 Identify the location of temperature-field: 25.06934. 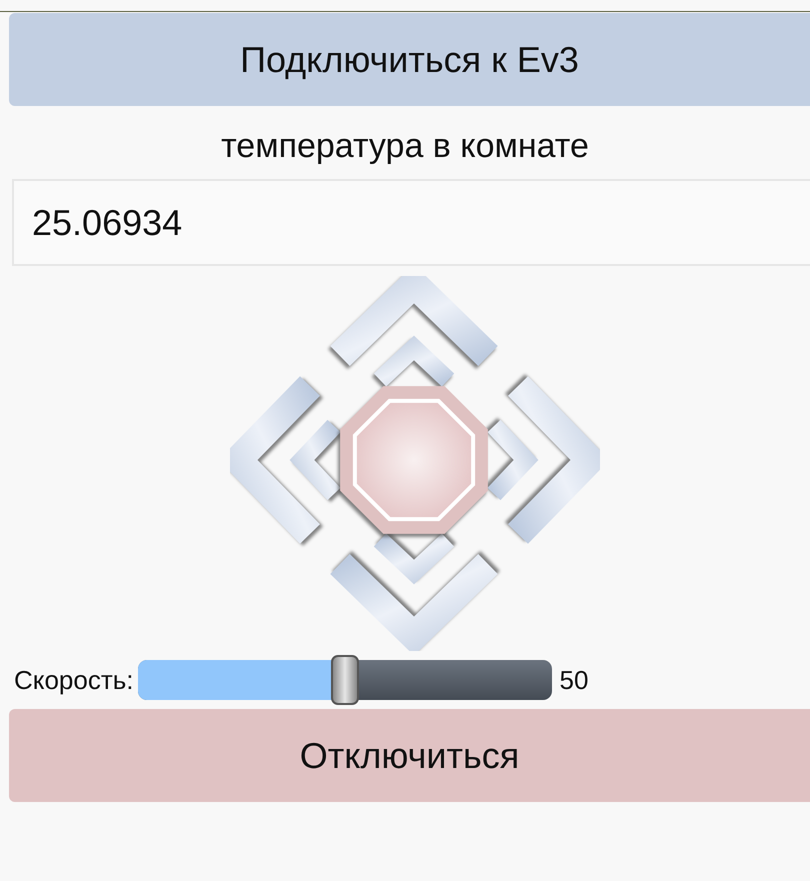
(411, 222).